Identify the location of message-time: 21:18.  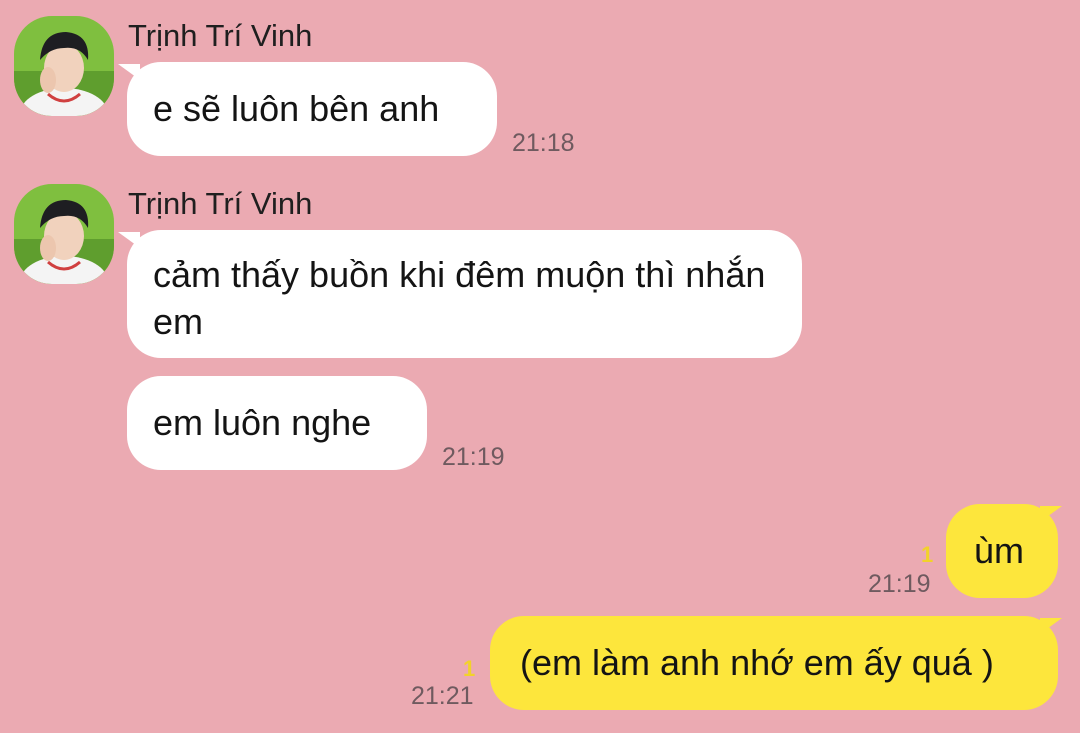
(543, 143).